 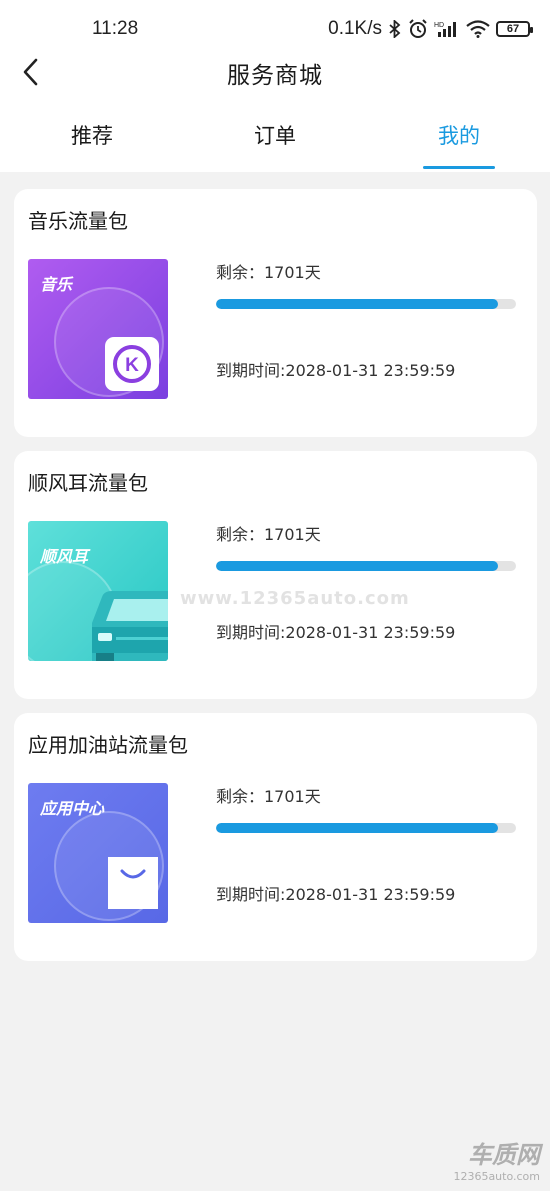 I want to click on svg-text: HD, so click(x=439, y=25).